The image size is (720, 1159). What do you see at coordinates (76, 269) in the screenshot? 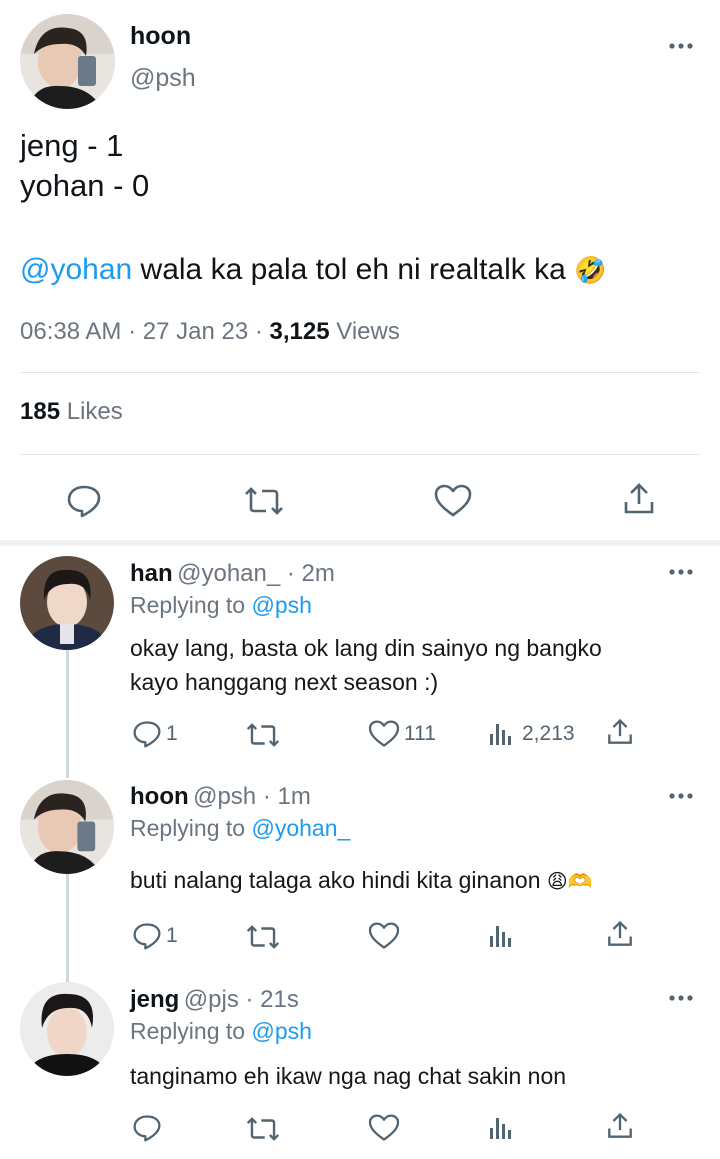
I see `mention-link: @yohan` at bounding box center [76, 269].